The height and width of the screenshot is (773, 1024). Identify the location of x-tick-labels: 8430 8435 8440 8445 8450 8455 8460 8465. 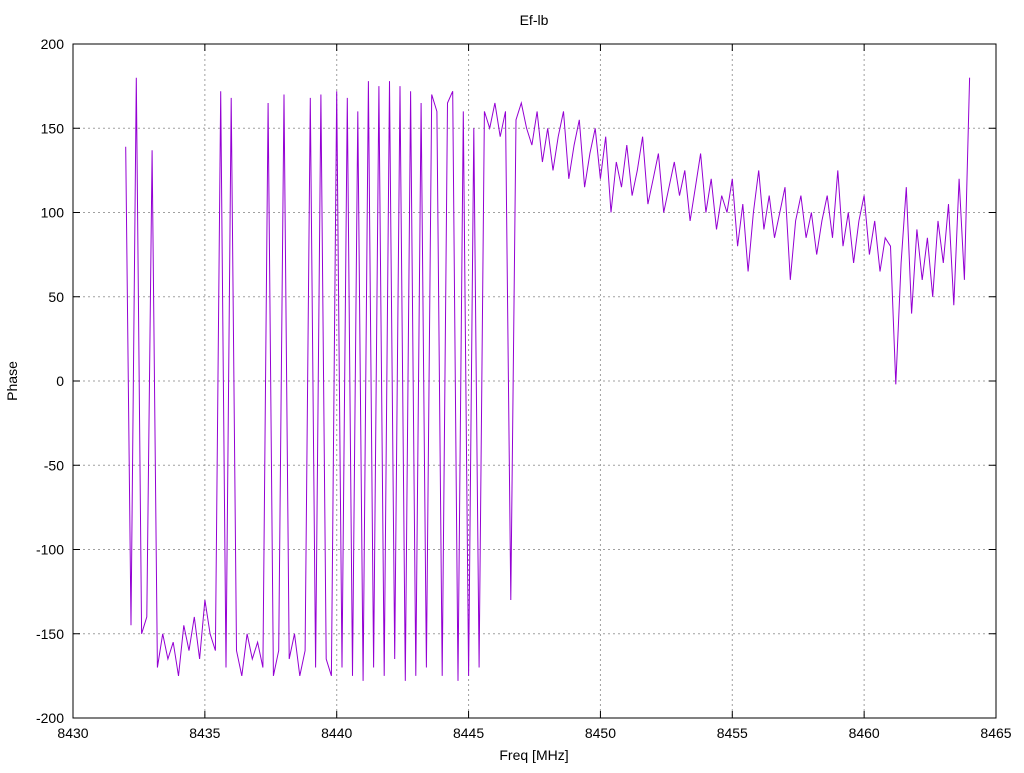
(534, 733).